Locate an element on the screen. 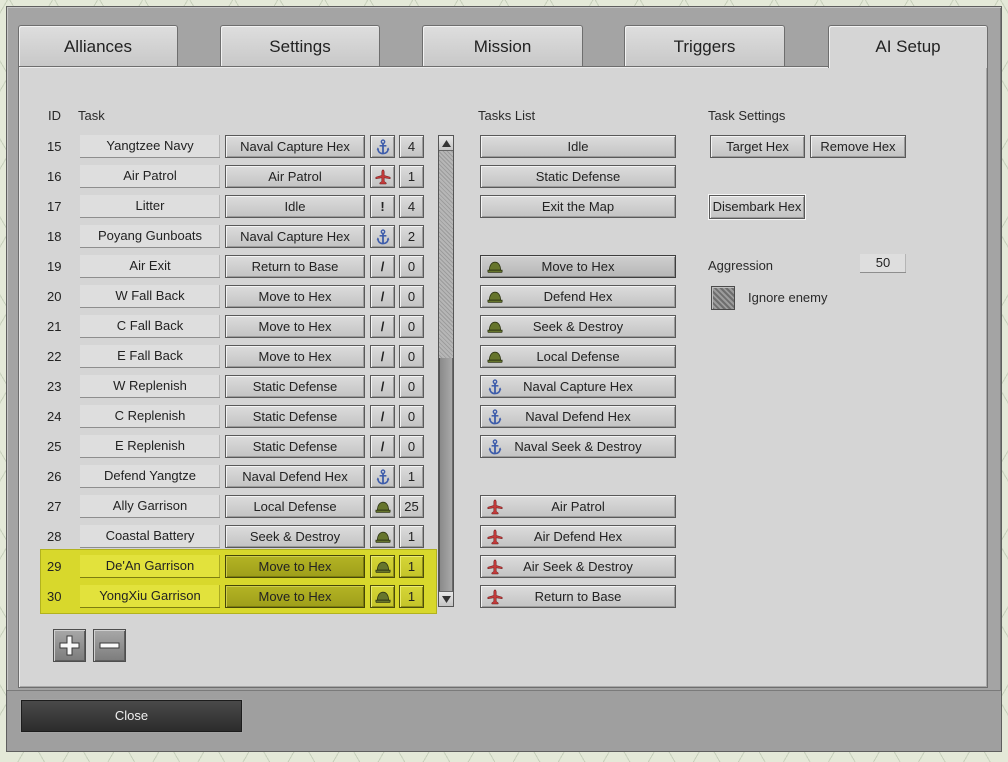  close-button: Close is located at coordinates (131, 716).